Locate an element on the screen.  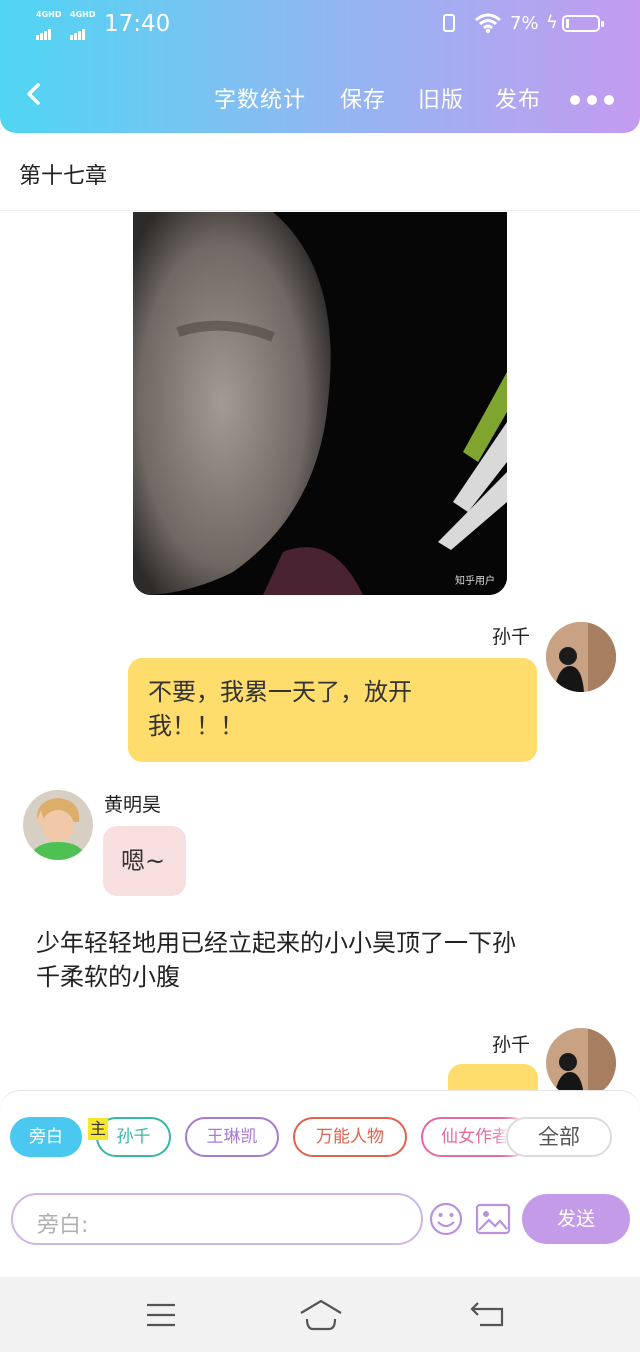
signal-label-1: 4GHD is located at coordinates (49, 14).